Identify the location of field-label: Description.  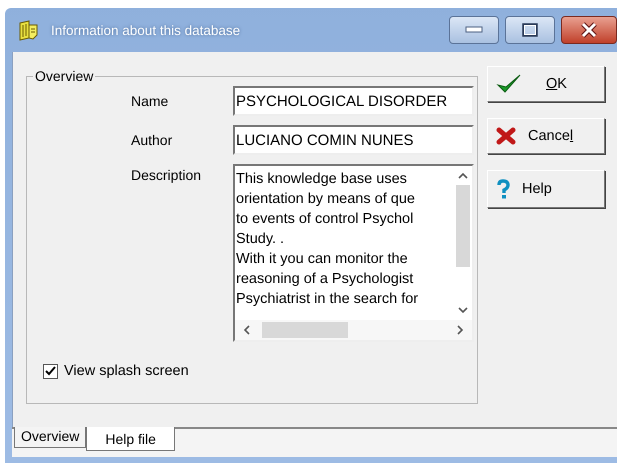
(166, 174).